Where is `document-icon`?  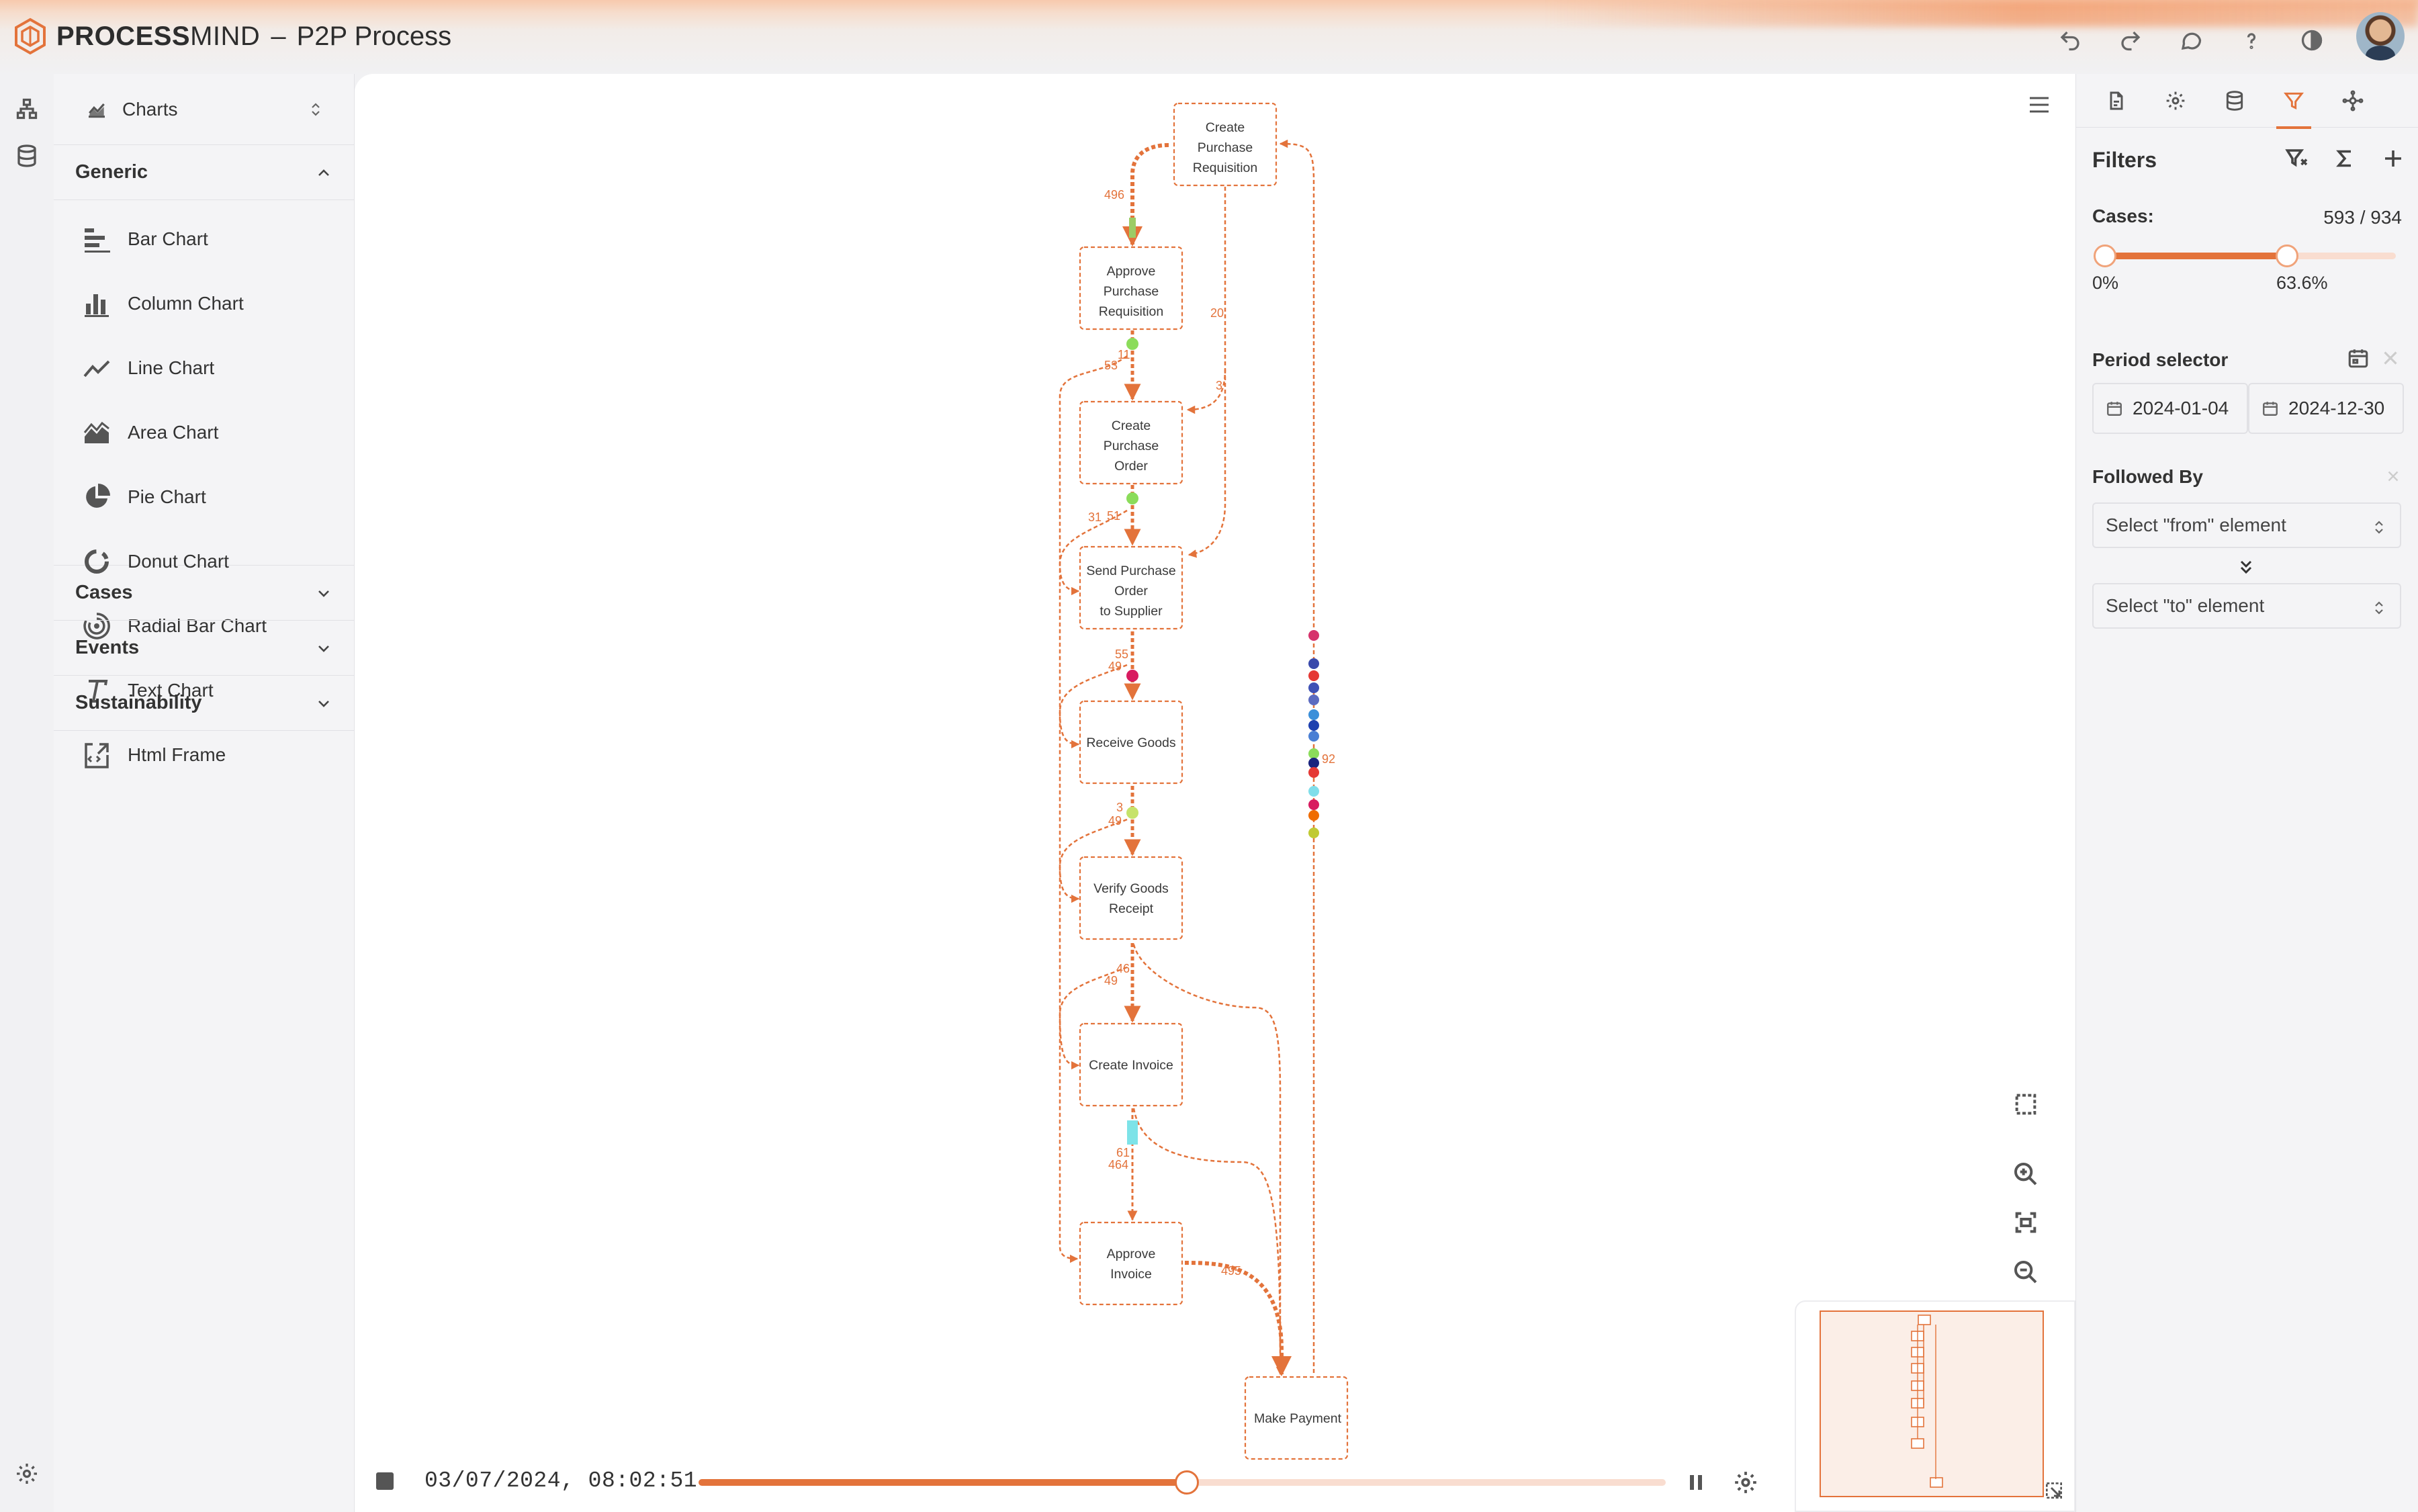 document-icon is located at coordinates (2116, 100).